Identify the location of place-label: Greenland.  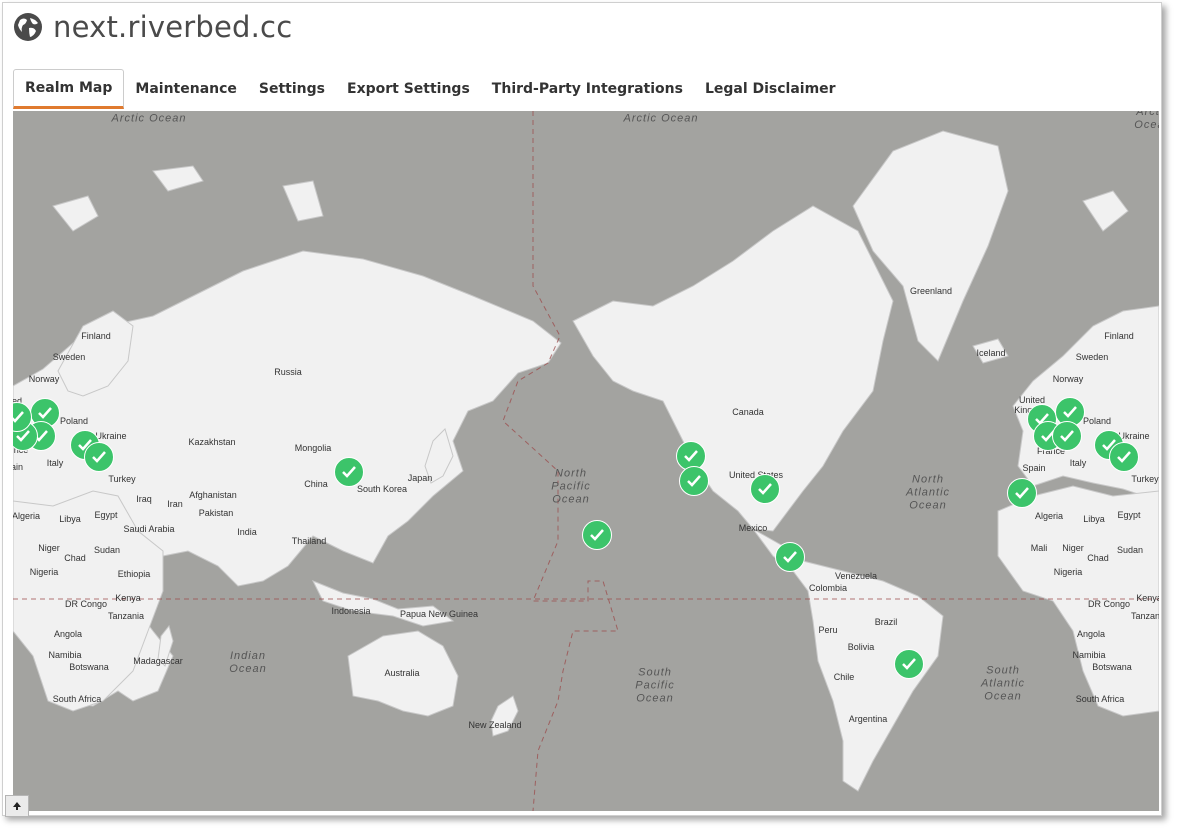
(931, 291).